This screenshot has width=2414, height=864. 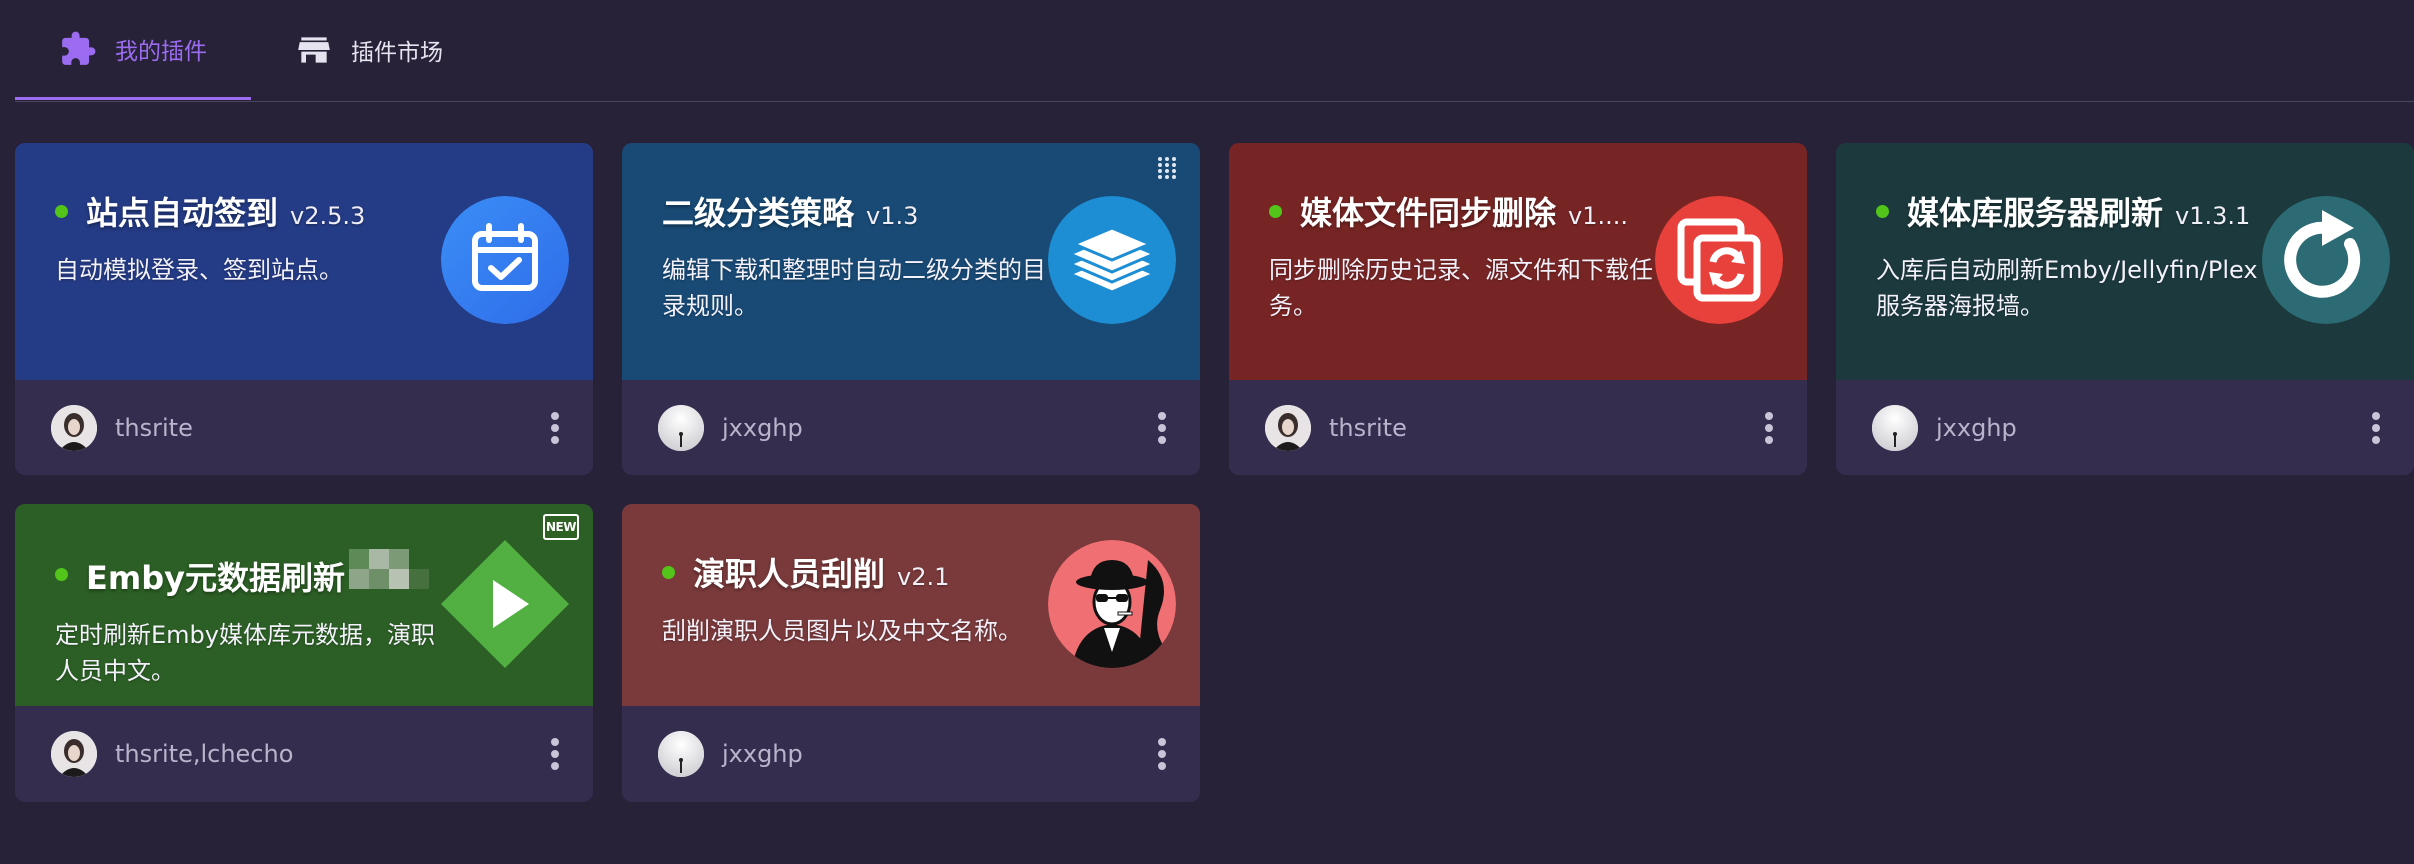 I want to click on actor-portrait-icon, so click(x=1112, y=604).